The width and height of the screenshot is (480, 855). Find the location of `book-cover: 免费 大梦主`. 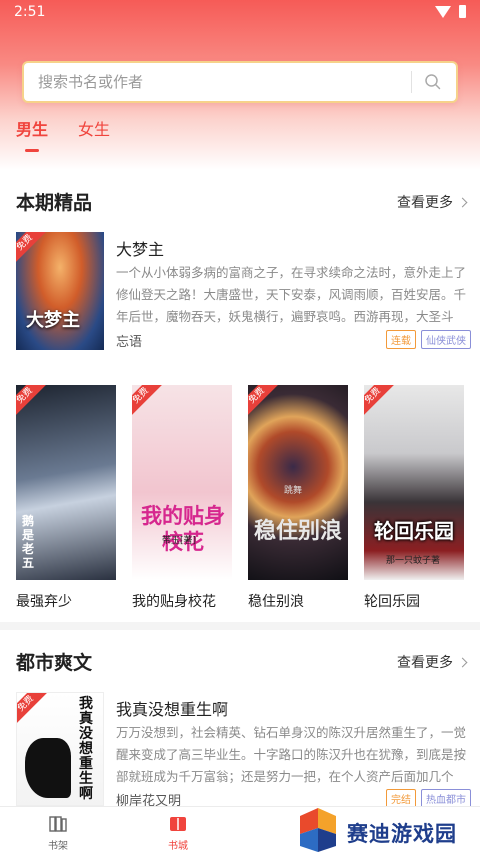

book-cover: 免费 大梦主 is located at coordinates (60, 291).